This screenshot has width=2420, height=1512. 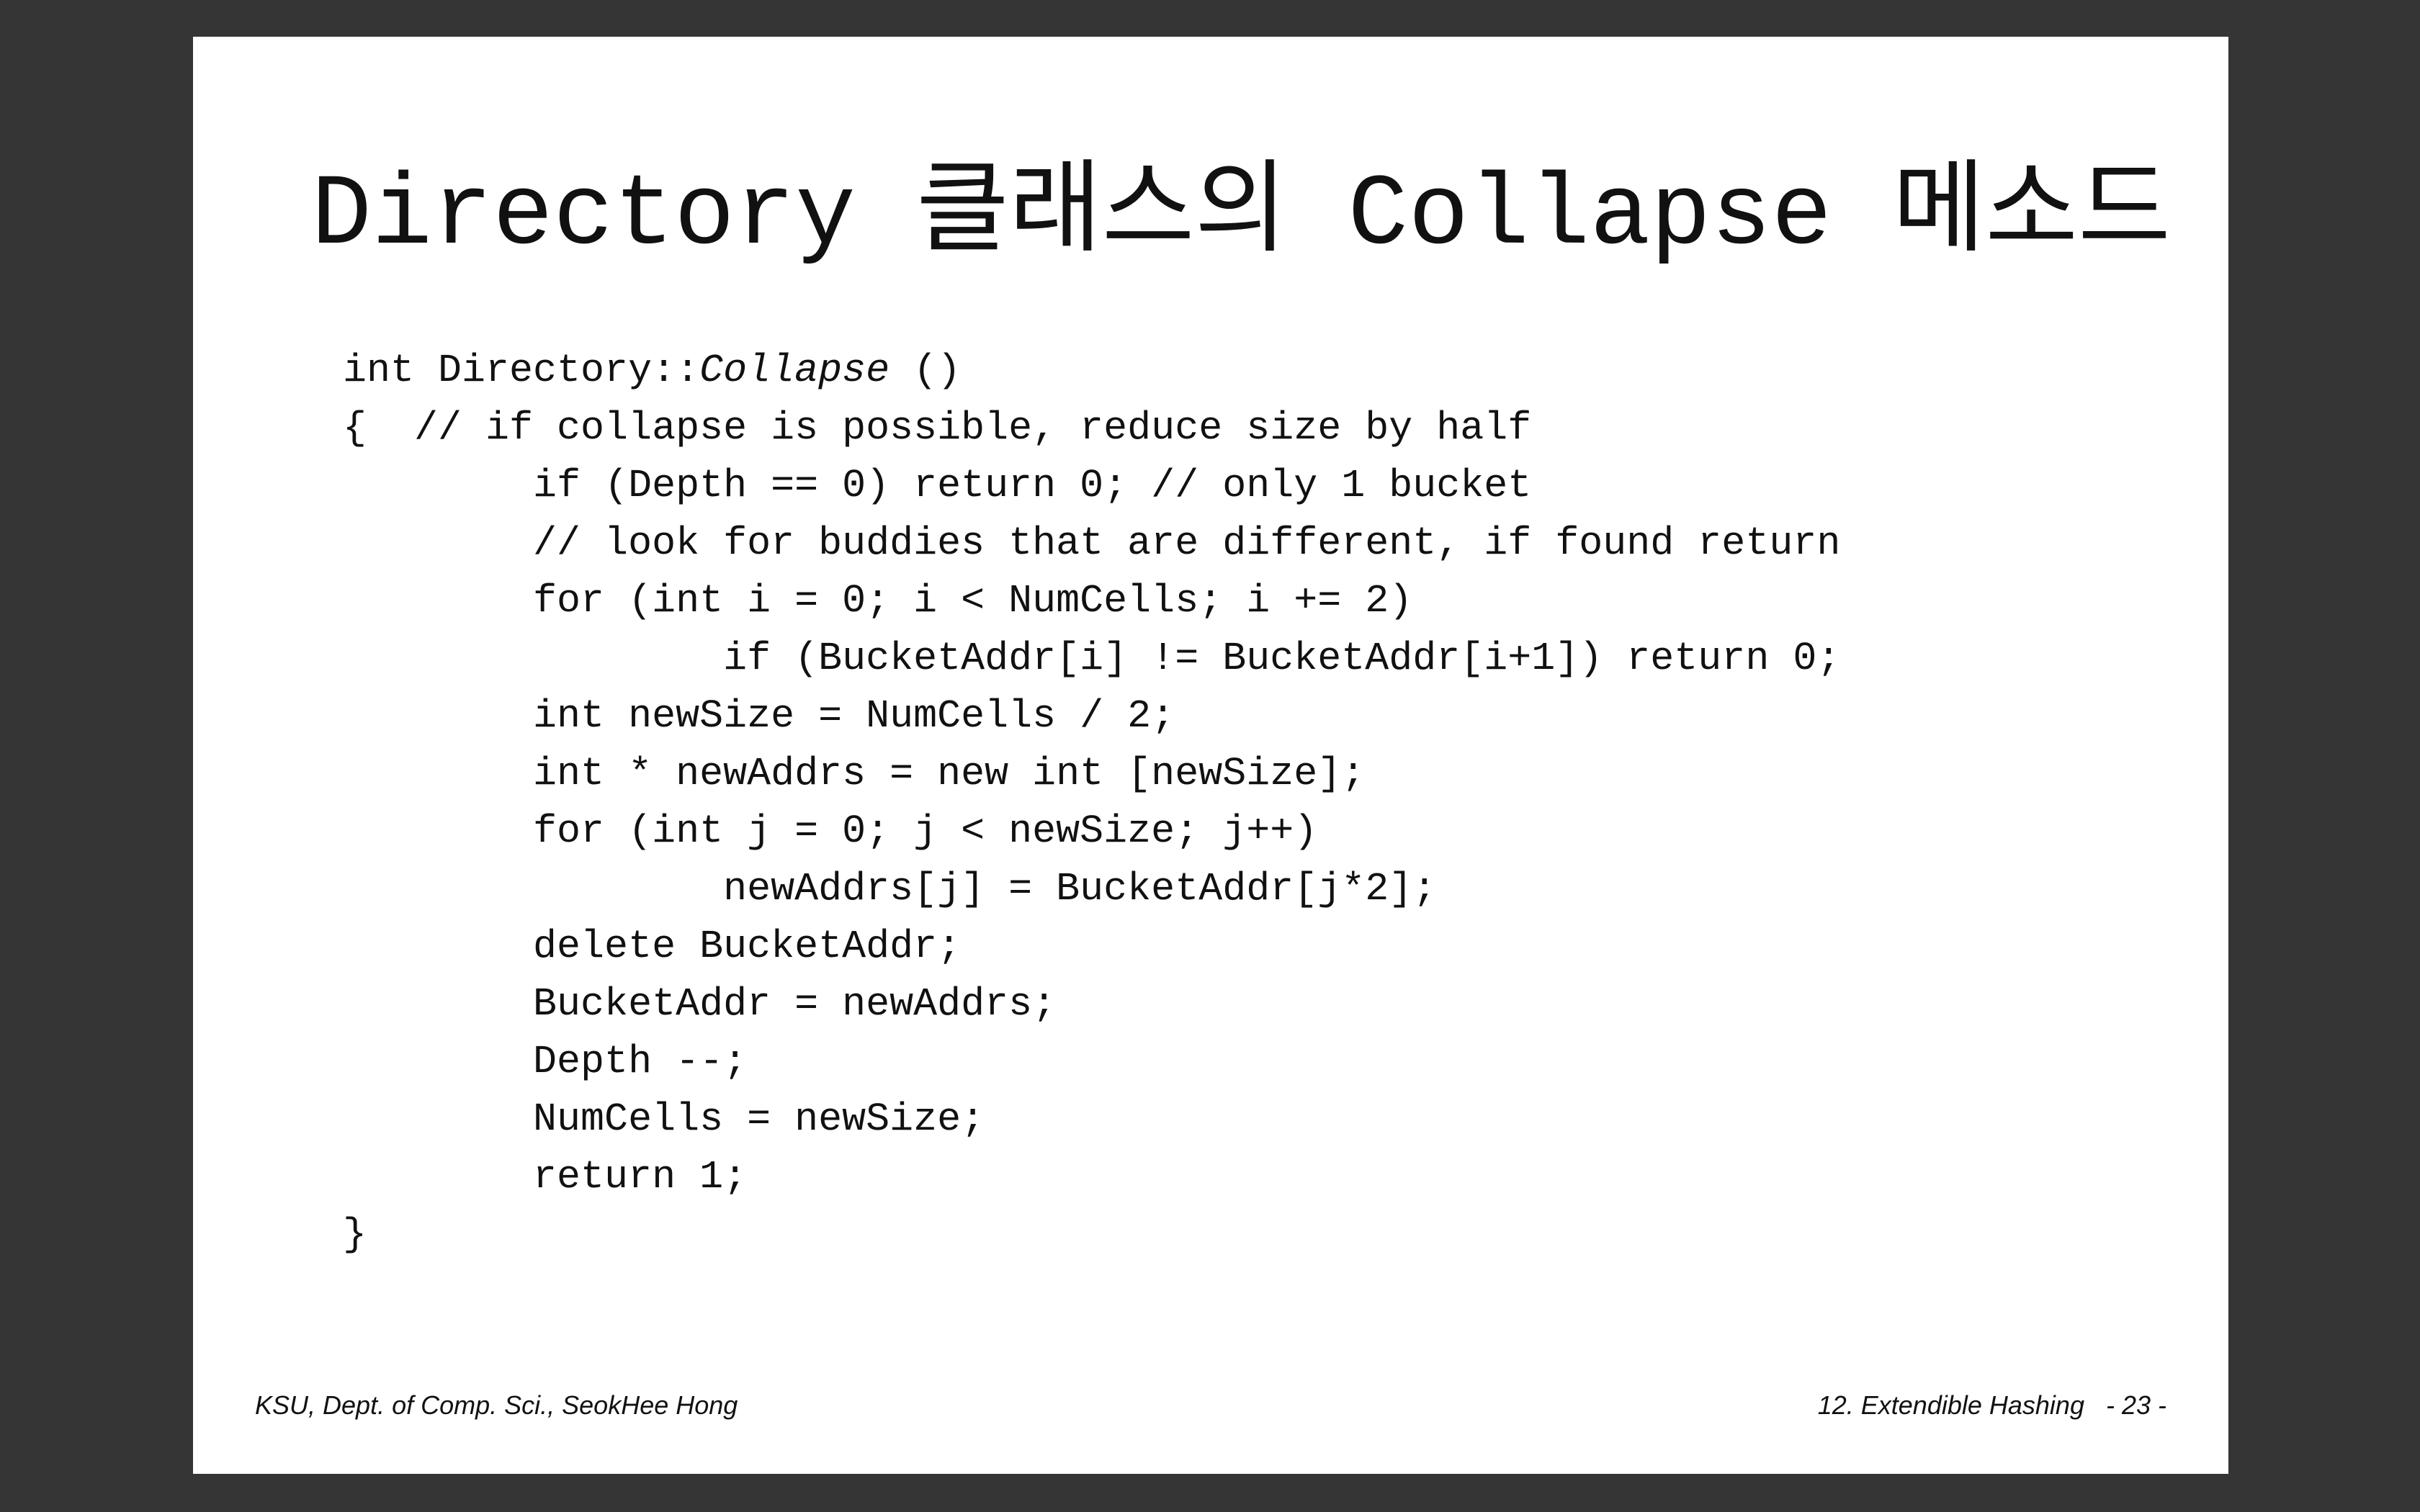 I want to click on code-signature: int Directory::Collapse (), so click(x=1091, y=371).